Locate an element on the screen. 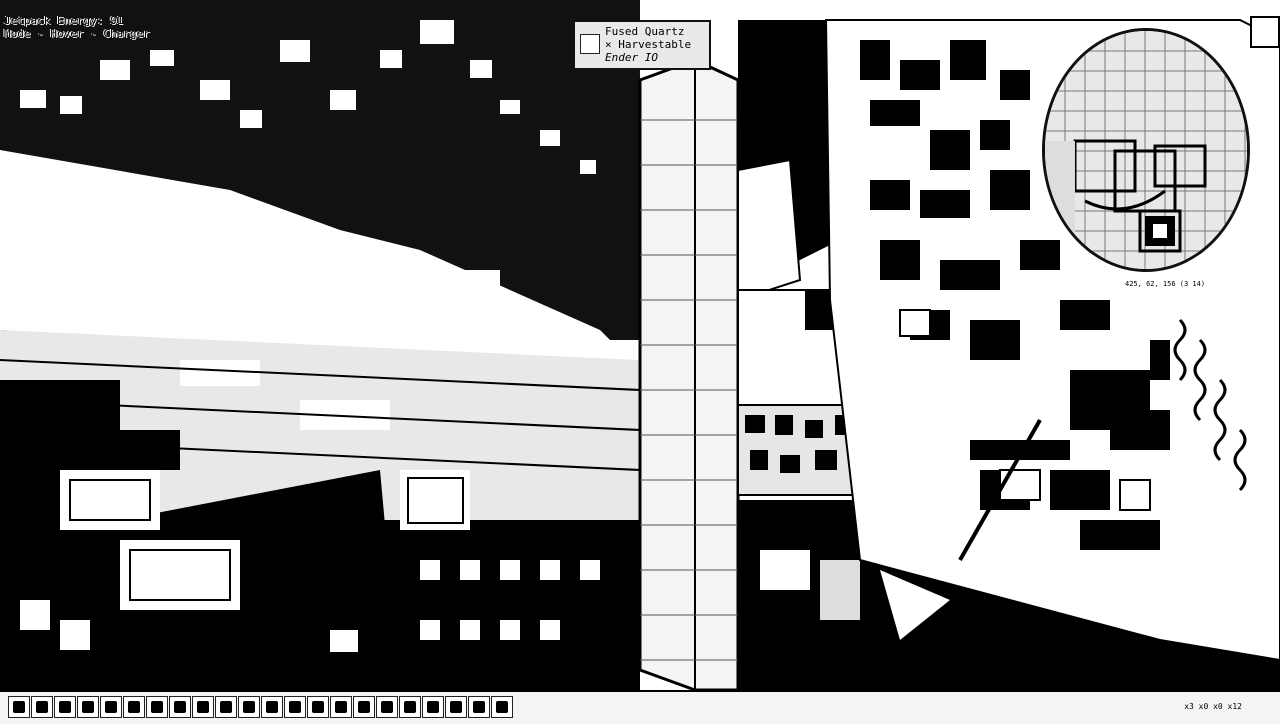 The image size is (1280, 724). minimap-coordinates: 425, 62, 156 (3 14) is located at coordinates (1165, 284).